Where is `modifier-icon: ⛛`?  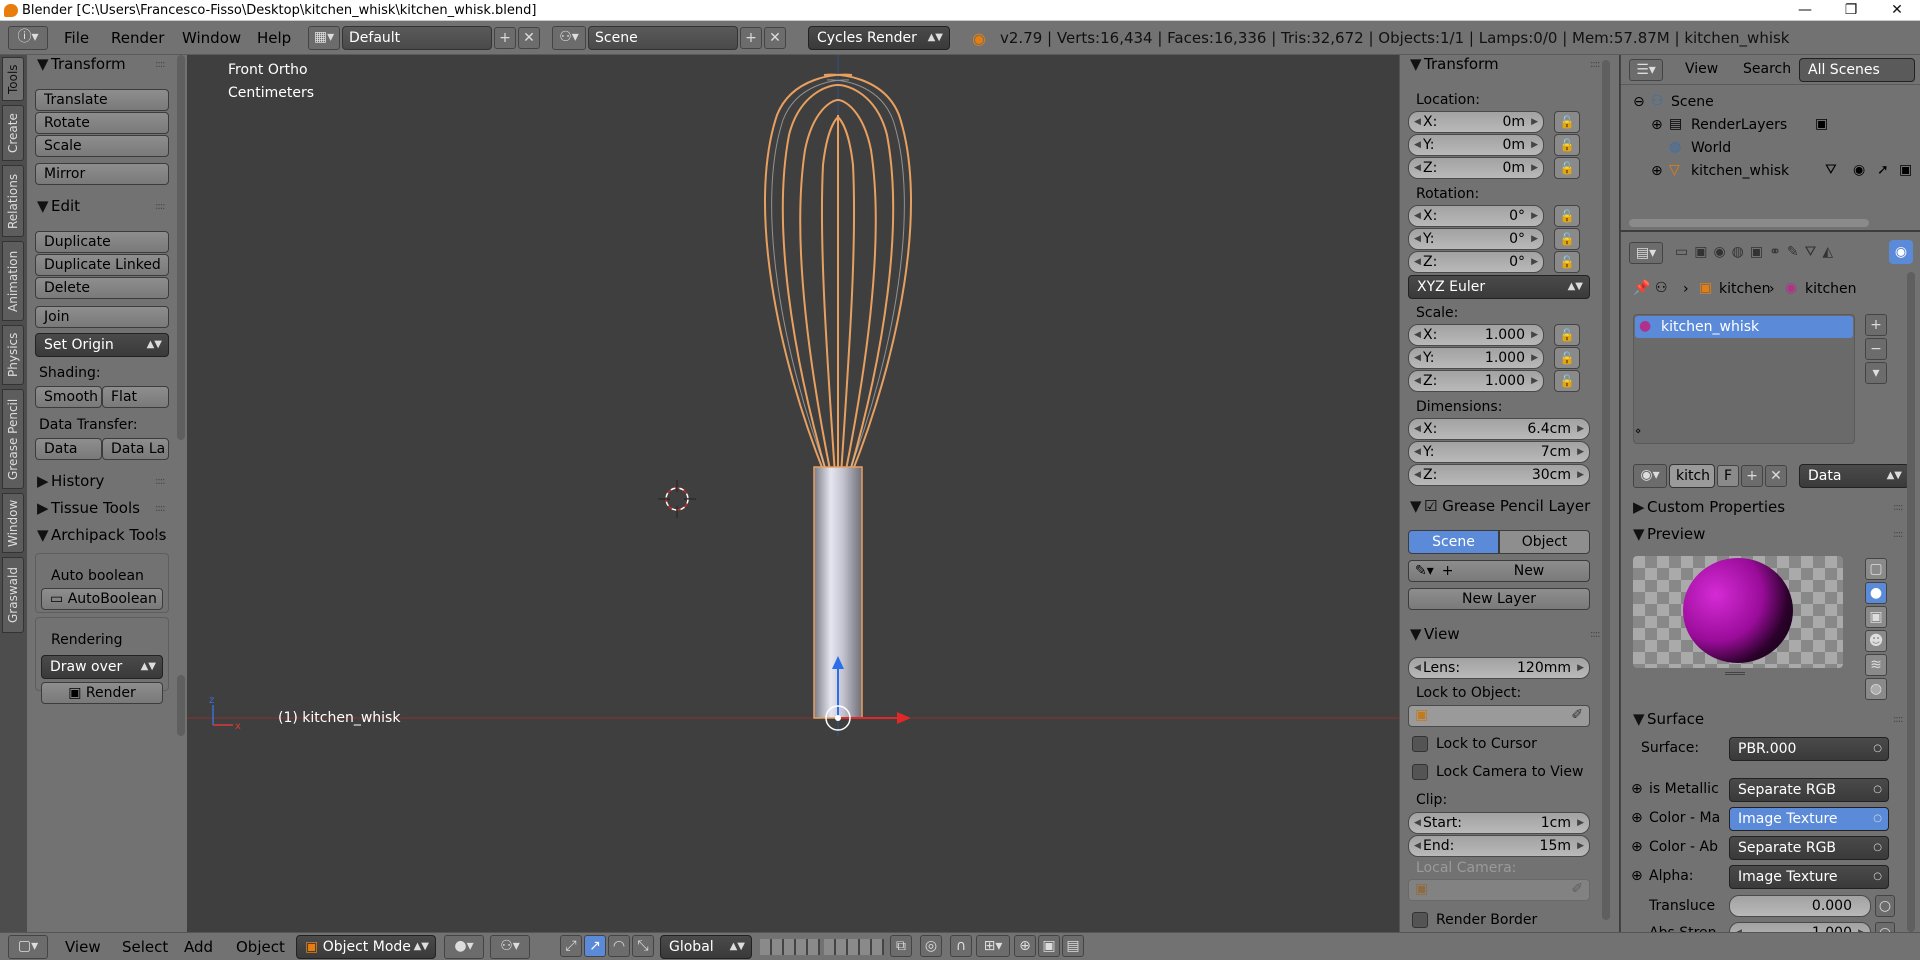 modifier-icon: ⛛ is located at coordinates (1831, 170).